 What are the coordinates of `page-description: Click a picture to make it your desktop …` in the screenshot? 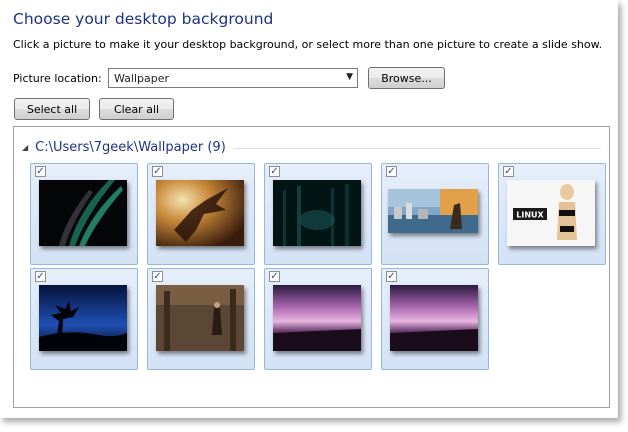 It's located at (308, 44).